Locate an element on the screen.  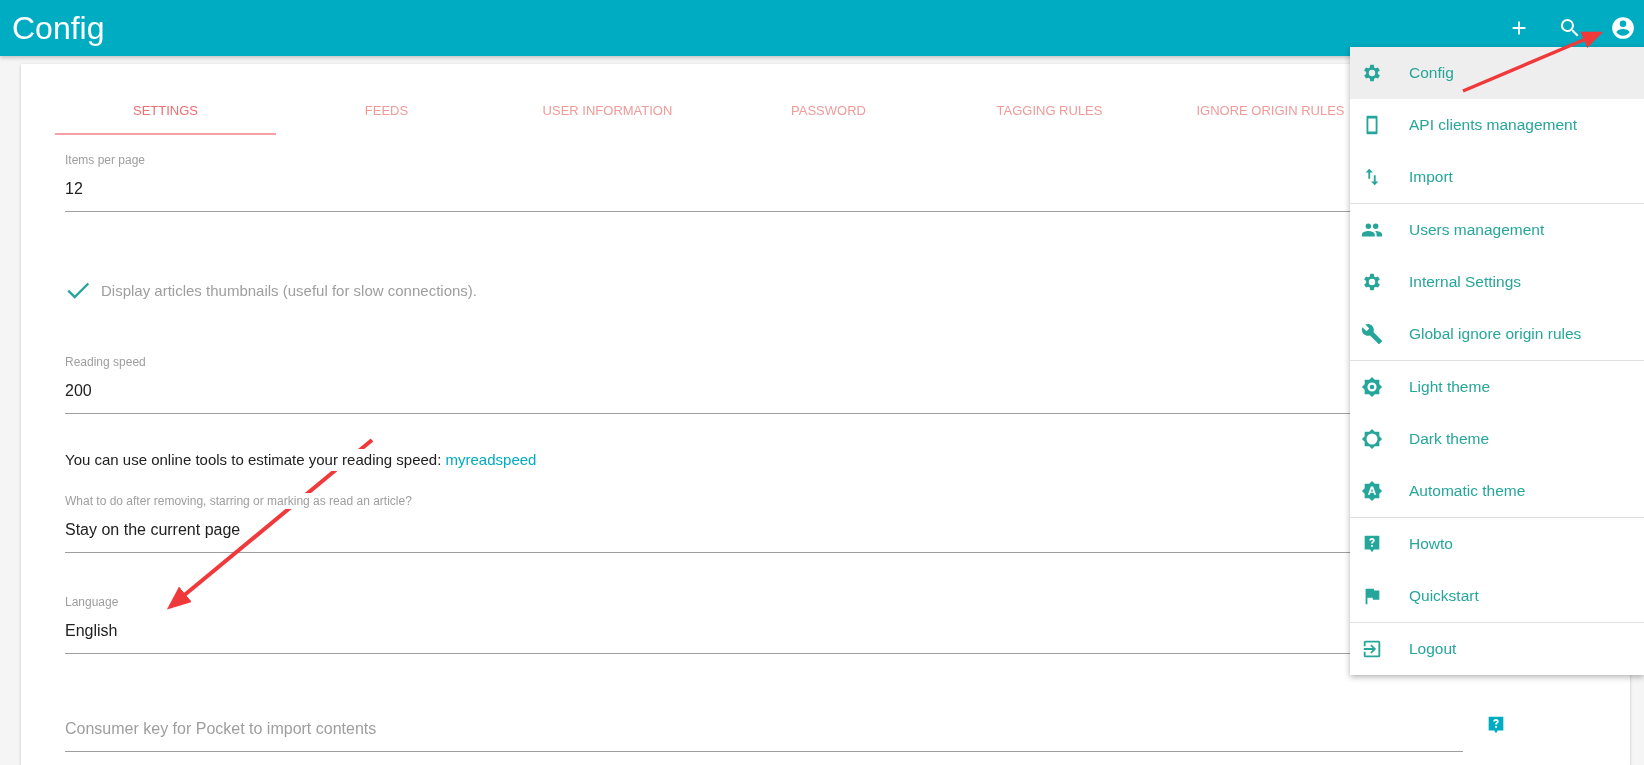
menu-item-label: Light theme is located at coordinates (1449, 387).